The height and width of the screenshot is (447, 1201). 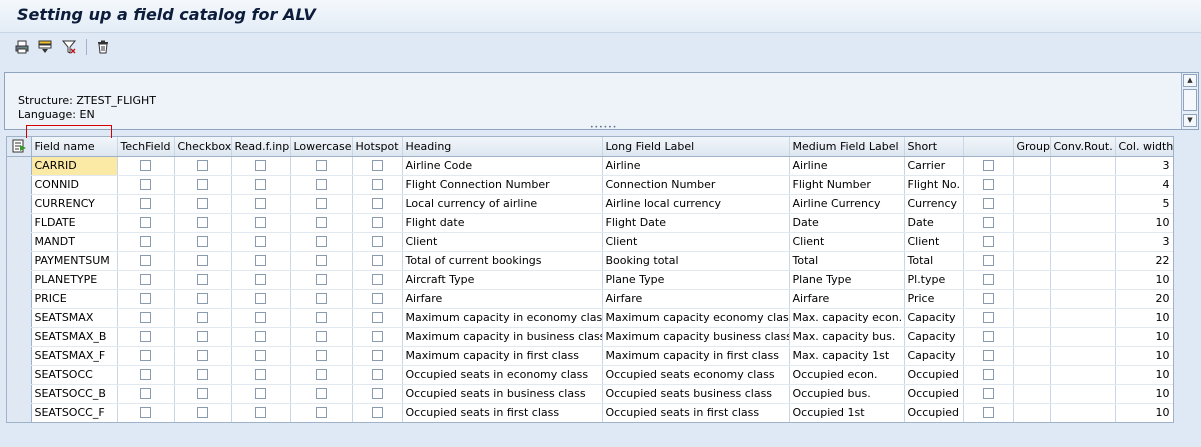 What do you see at coordinates (603, 128) in the screenshot?
I see `splitter-handle: ••••••` at bounding box center [603, 128].